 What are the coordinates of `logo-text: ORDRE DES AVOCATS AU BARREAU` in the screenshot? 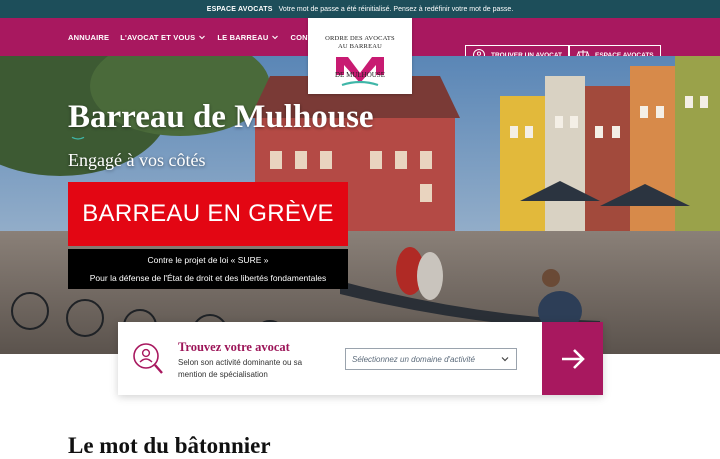 It's located at (360, 43).